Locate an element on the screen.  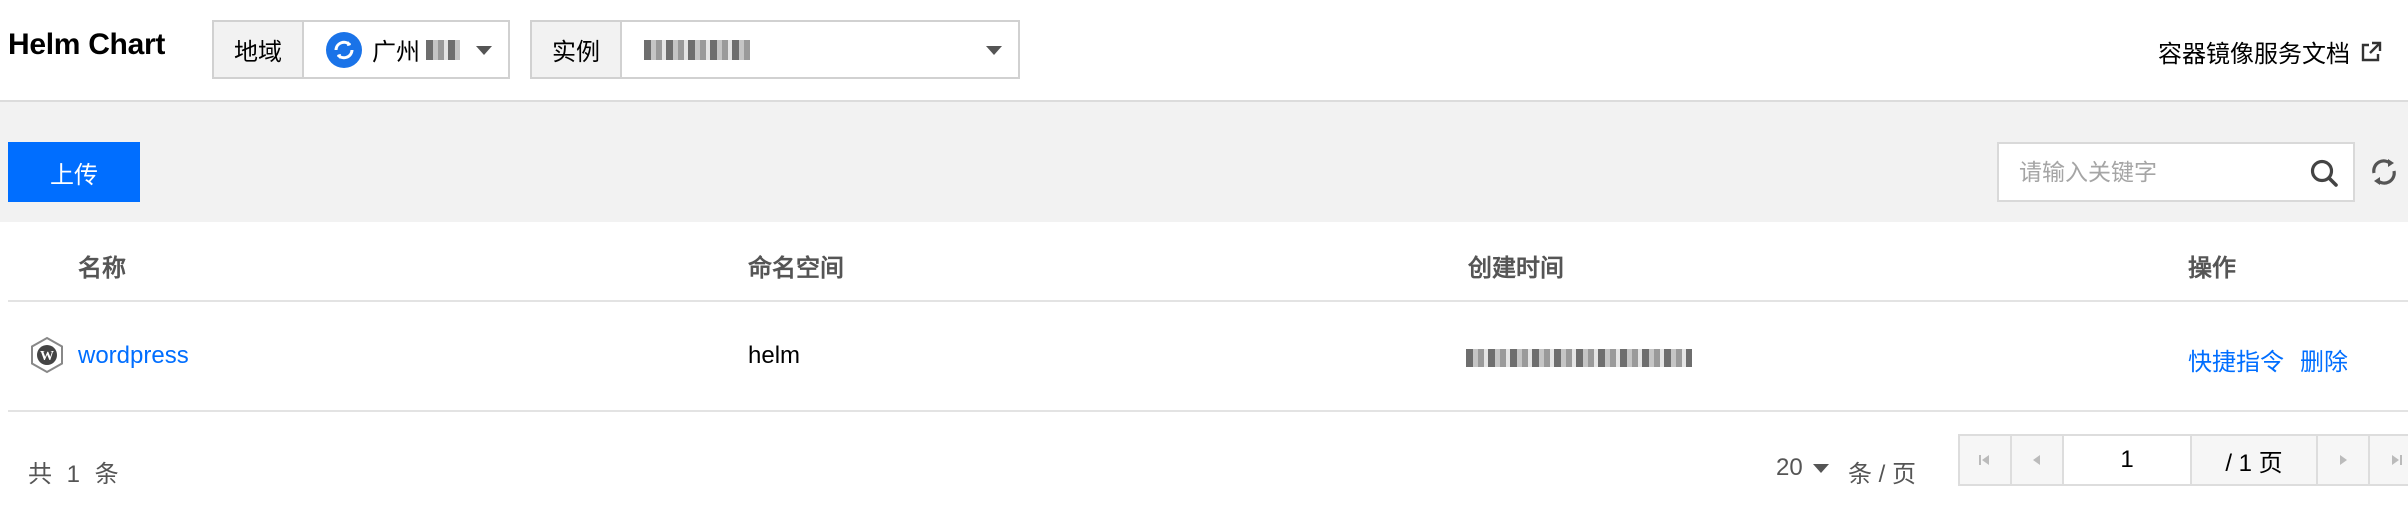
svg-text: W is located at coordinates (47, 356).